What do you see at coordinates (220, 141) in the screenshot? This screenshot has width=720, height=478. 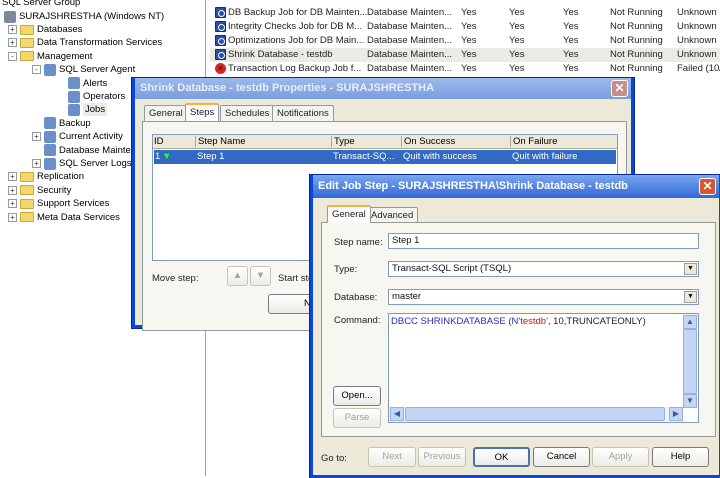 I see `col-step-name: Step Name` at bounding box center [220, 141].